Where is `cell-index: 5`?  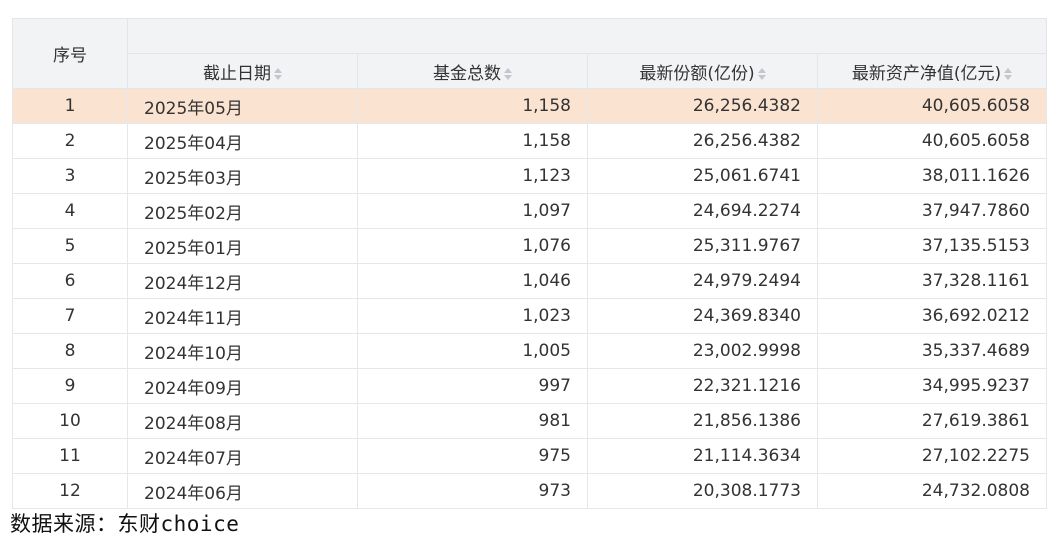
cell-index: 5 is located at coordinates (70, 246).